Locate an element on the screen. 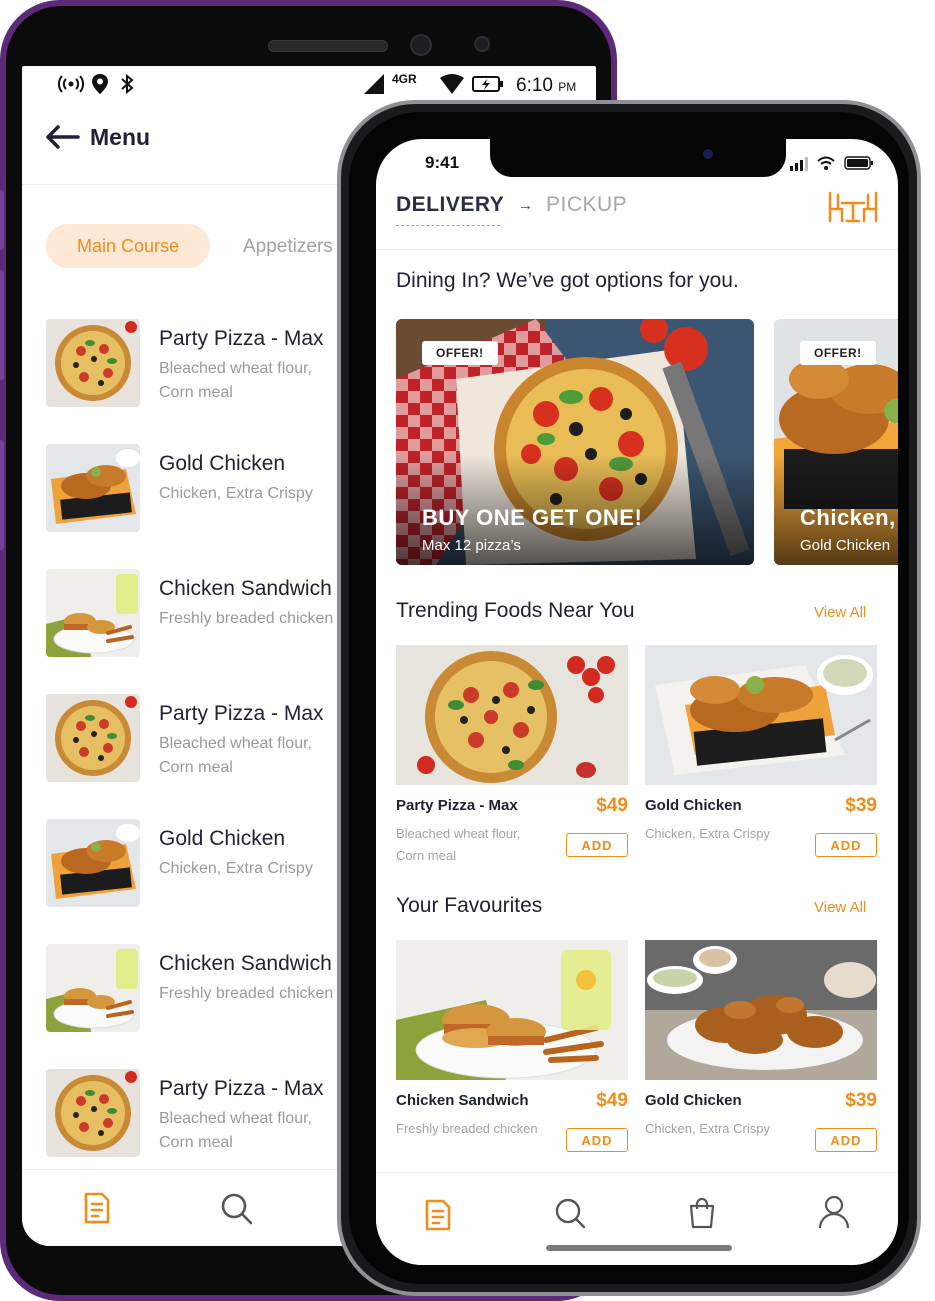 This screenshot has width=935, height=1301. favourites-view-all-link: View All is located at coordinates (840, 907).